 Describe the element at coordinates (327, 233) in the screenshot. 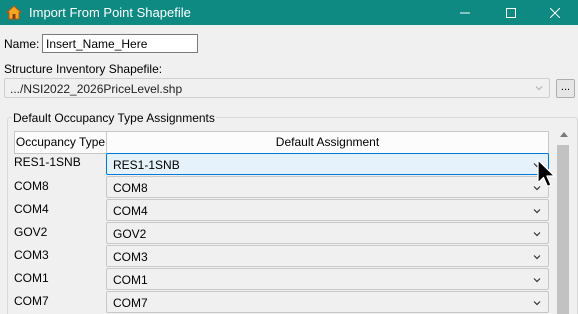

I see `default-assignment-dropdown: GOV2` at that location.